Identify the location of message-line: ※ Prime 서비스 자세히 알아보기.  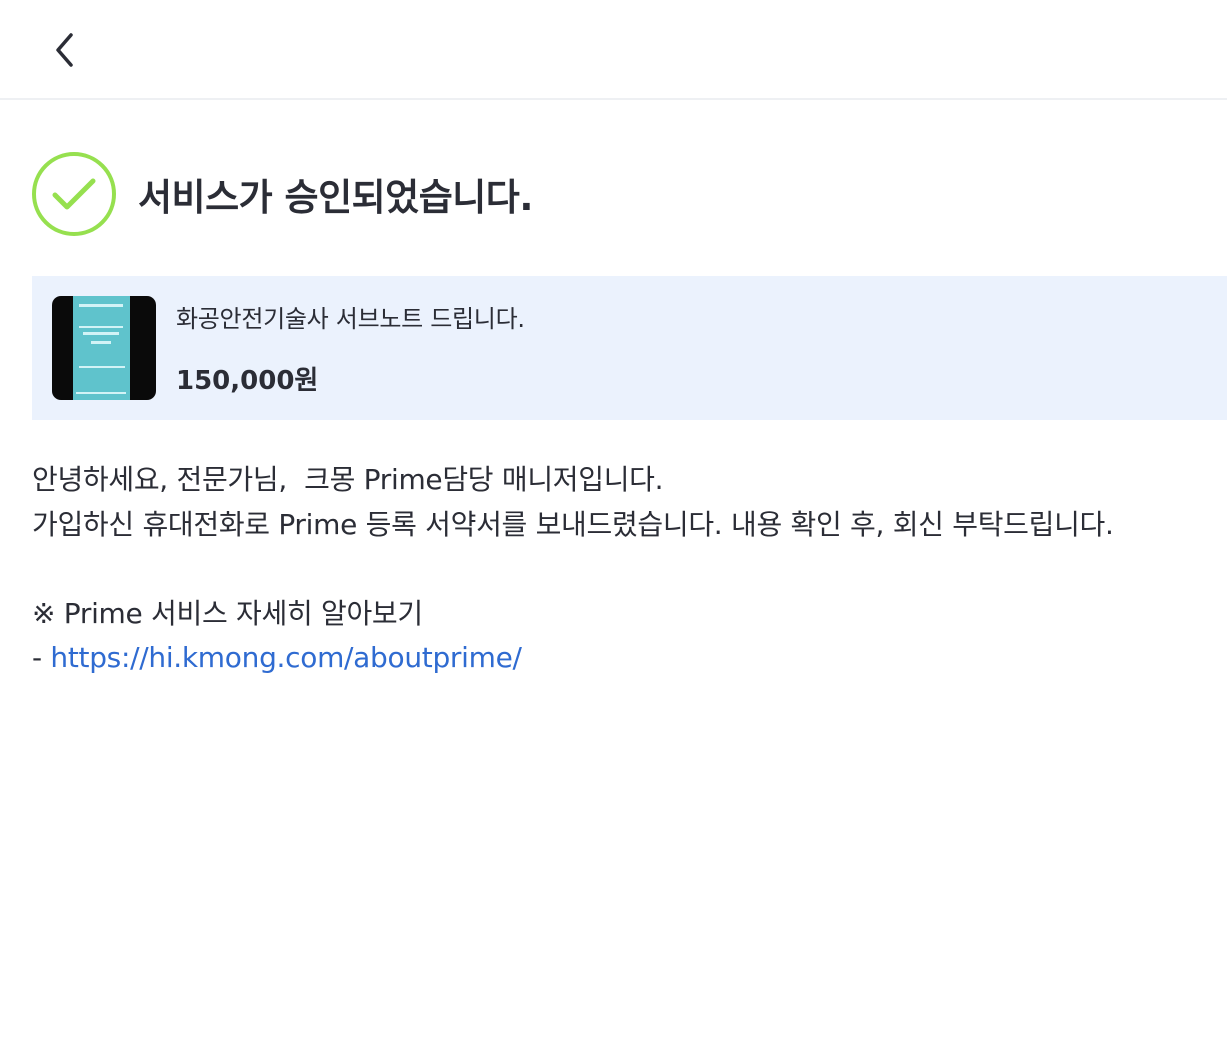
(227, 613).